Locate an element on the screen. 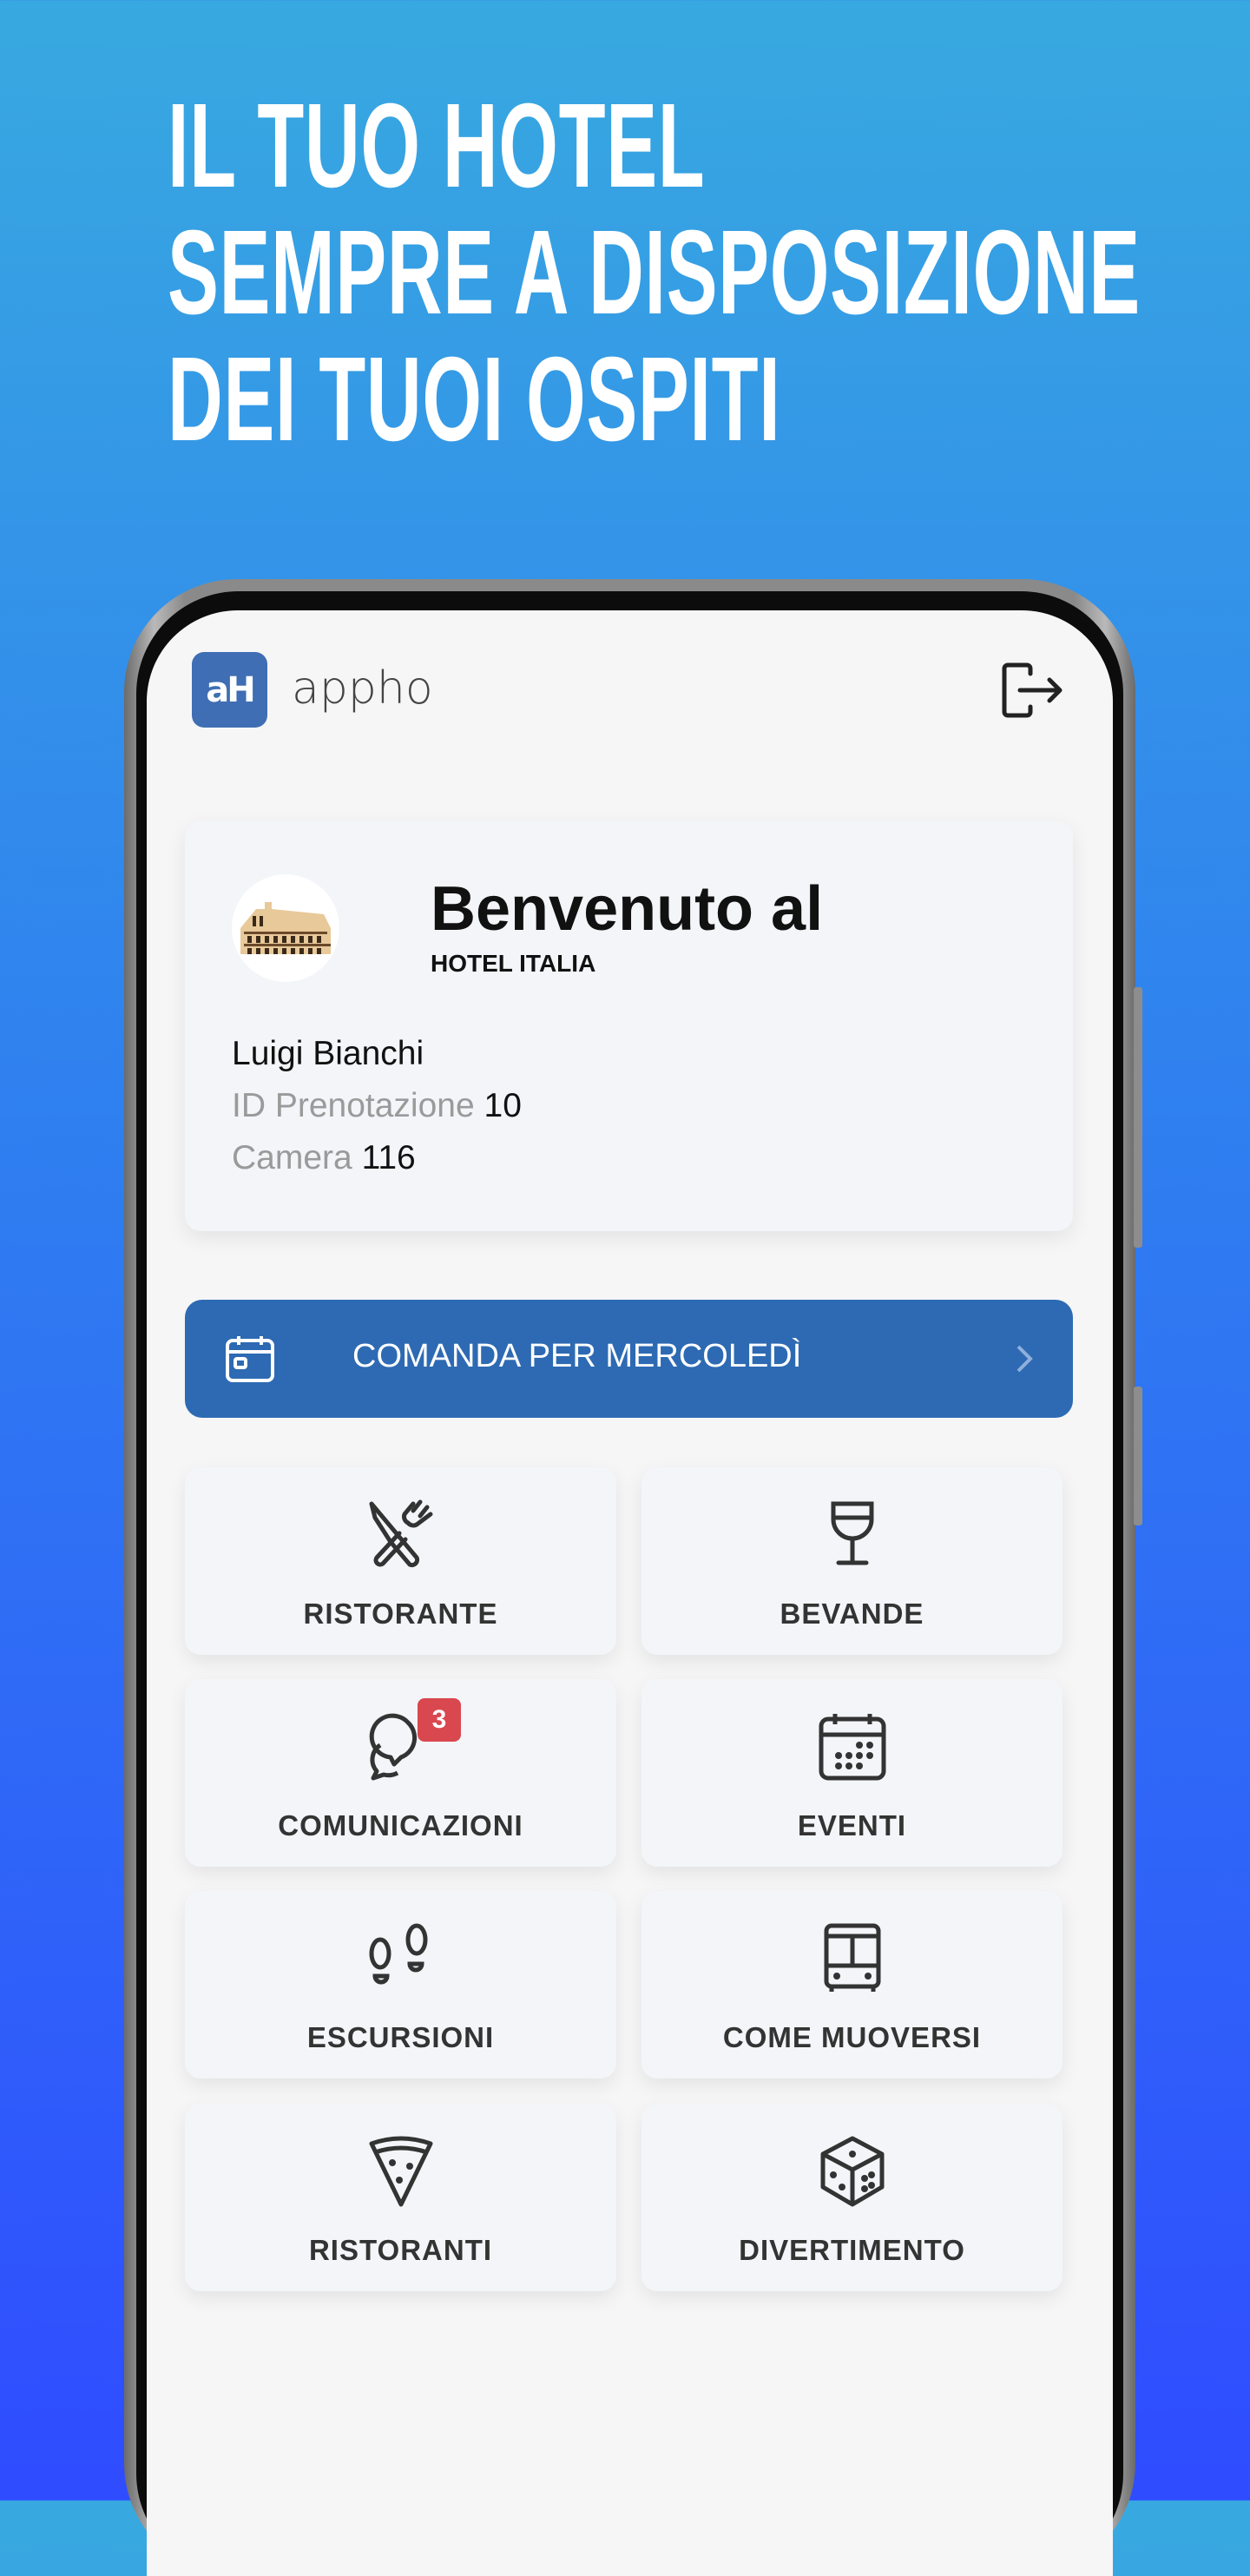  headline-line: DEI TUOI OSPITI is located at coordinates (474, 399).